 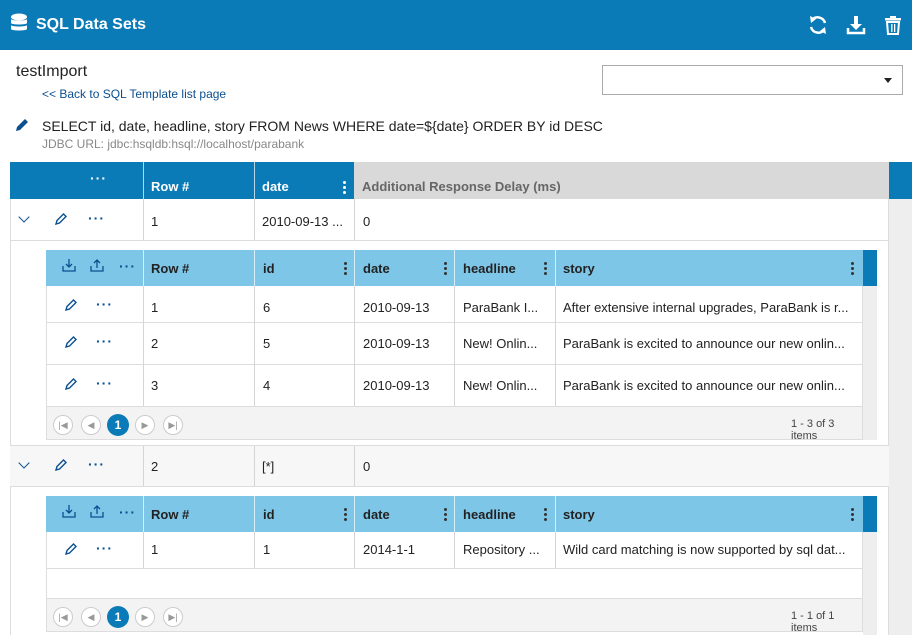 What do you see at coordinates (155, 385) in the screenshot?
I see `cell-row: 3` at bounding box center [155, 385].